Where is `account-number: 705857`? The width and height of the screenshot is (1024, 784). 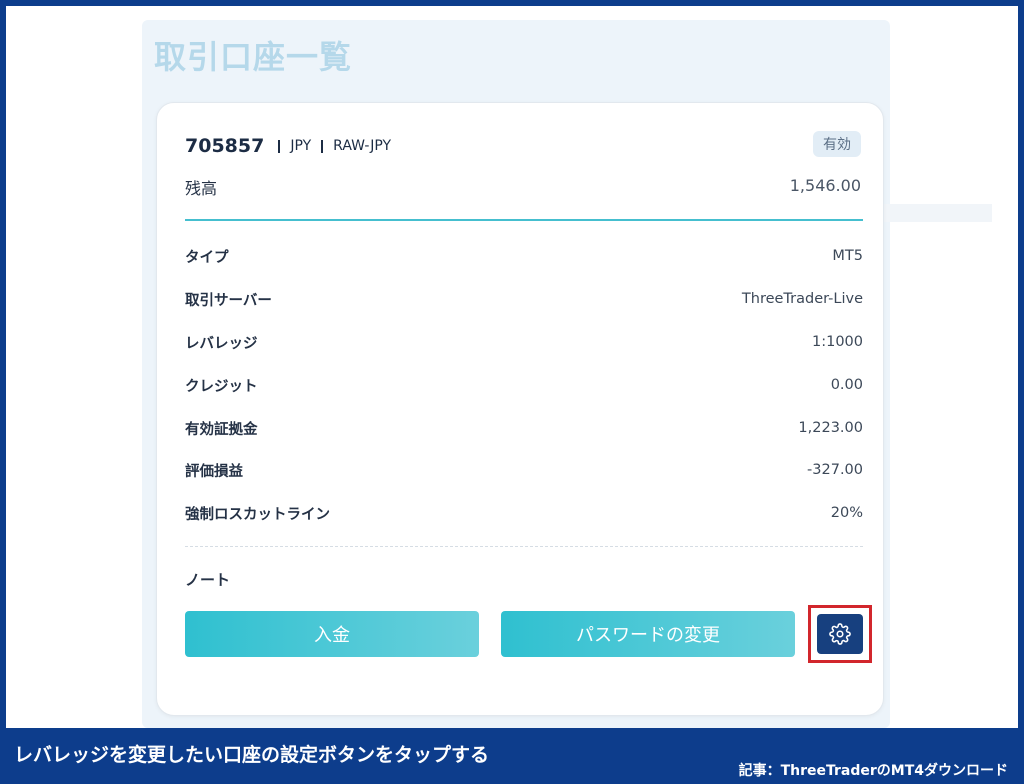
account-number: 705857 is located at coordinates (225, 146).